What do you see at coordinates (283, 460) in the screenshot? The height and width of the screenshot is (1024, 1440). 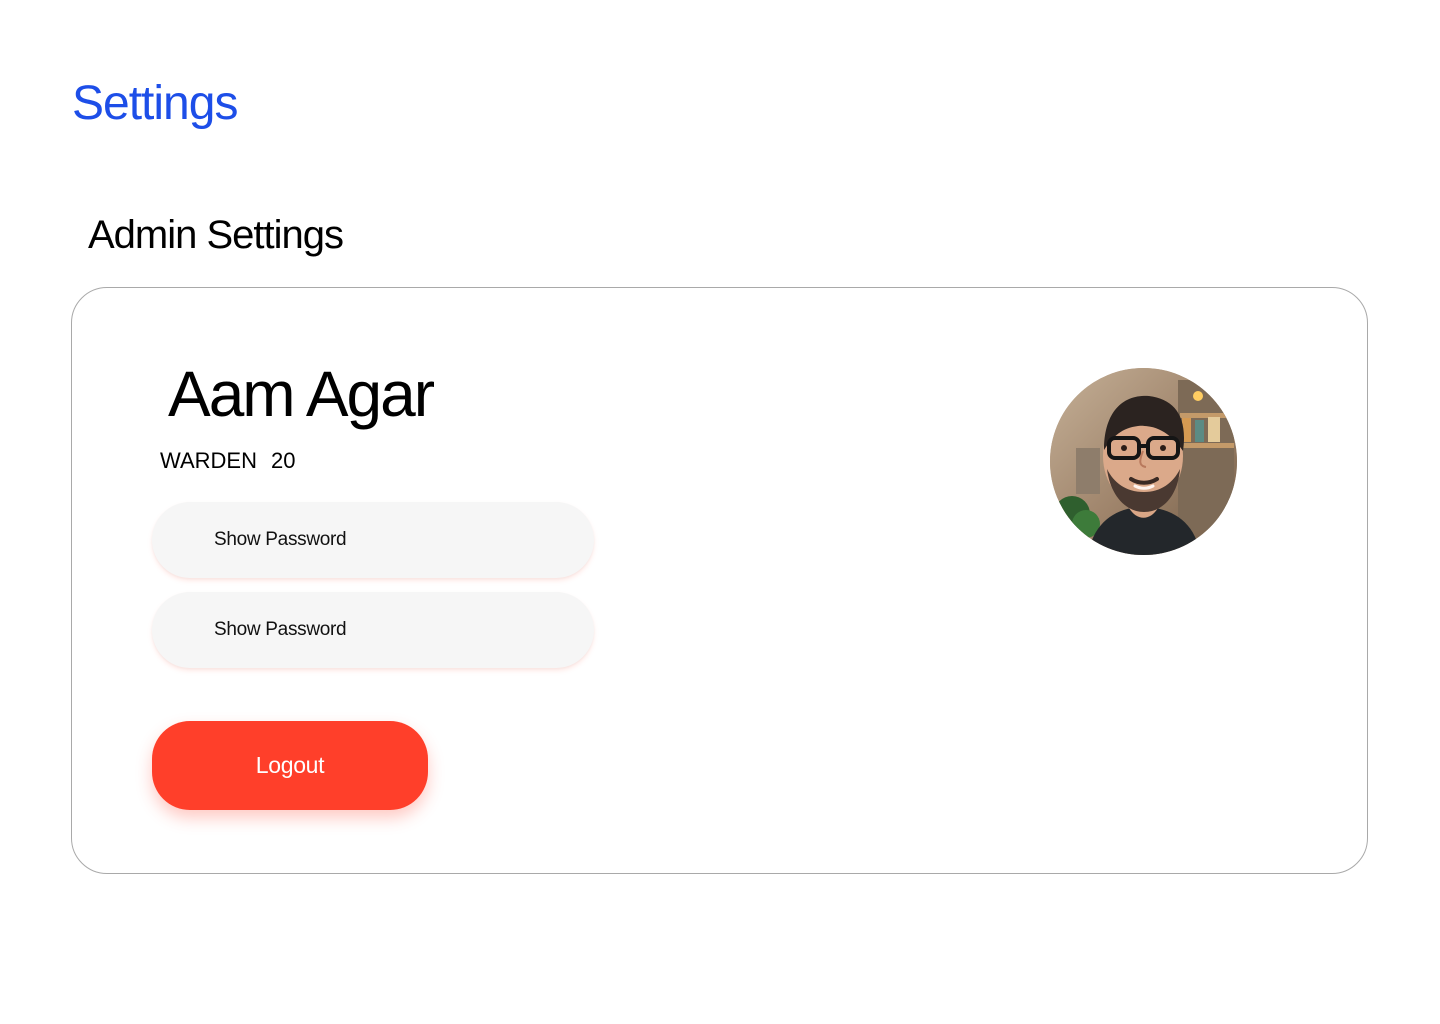 I see `role-number: 20` at bounding box center [283, 460].